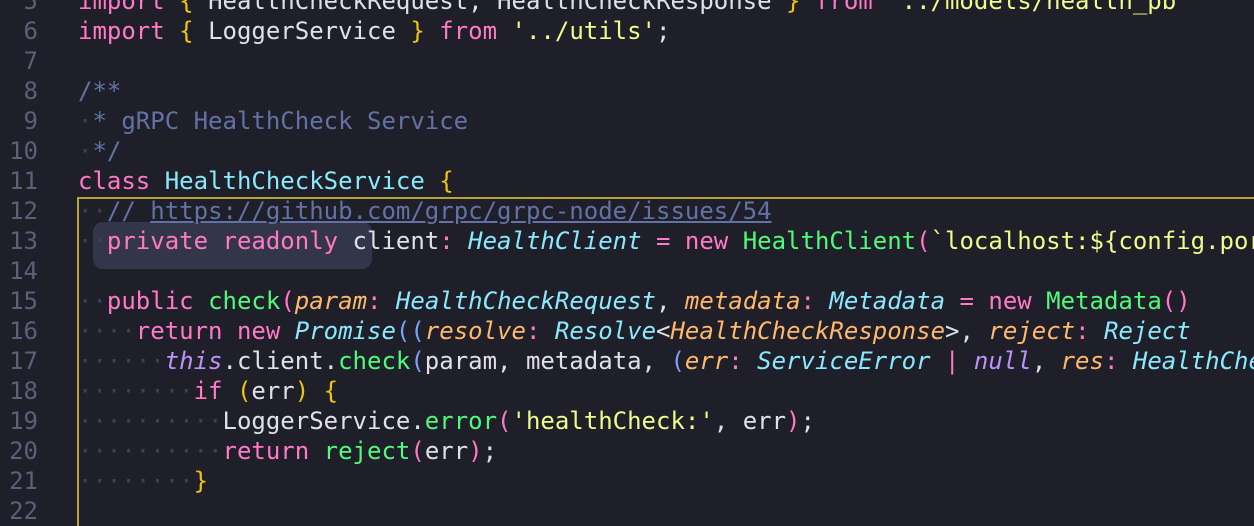 This screenshot has width=1254, height=526. Describe the element at coordinates (627, 481) in the screenshot. I see `code-line: 21 ········}` at that location.